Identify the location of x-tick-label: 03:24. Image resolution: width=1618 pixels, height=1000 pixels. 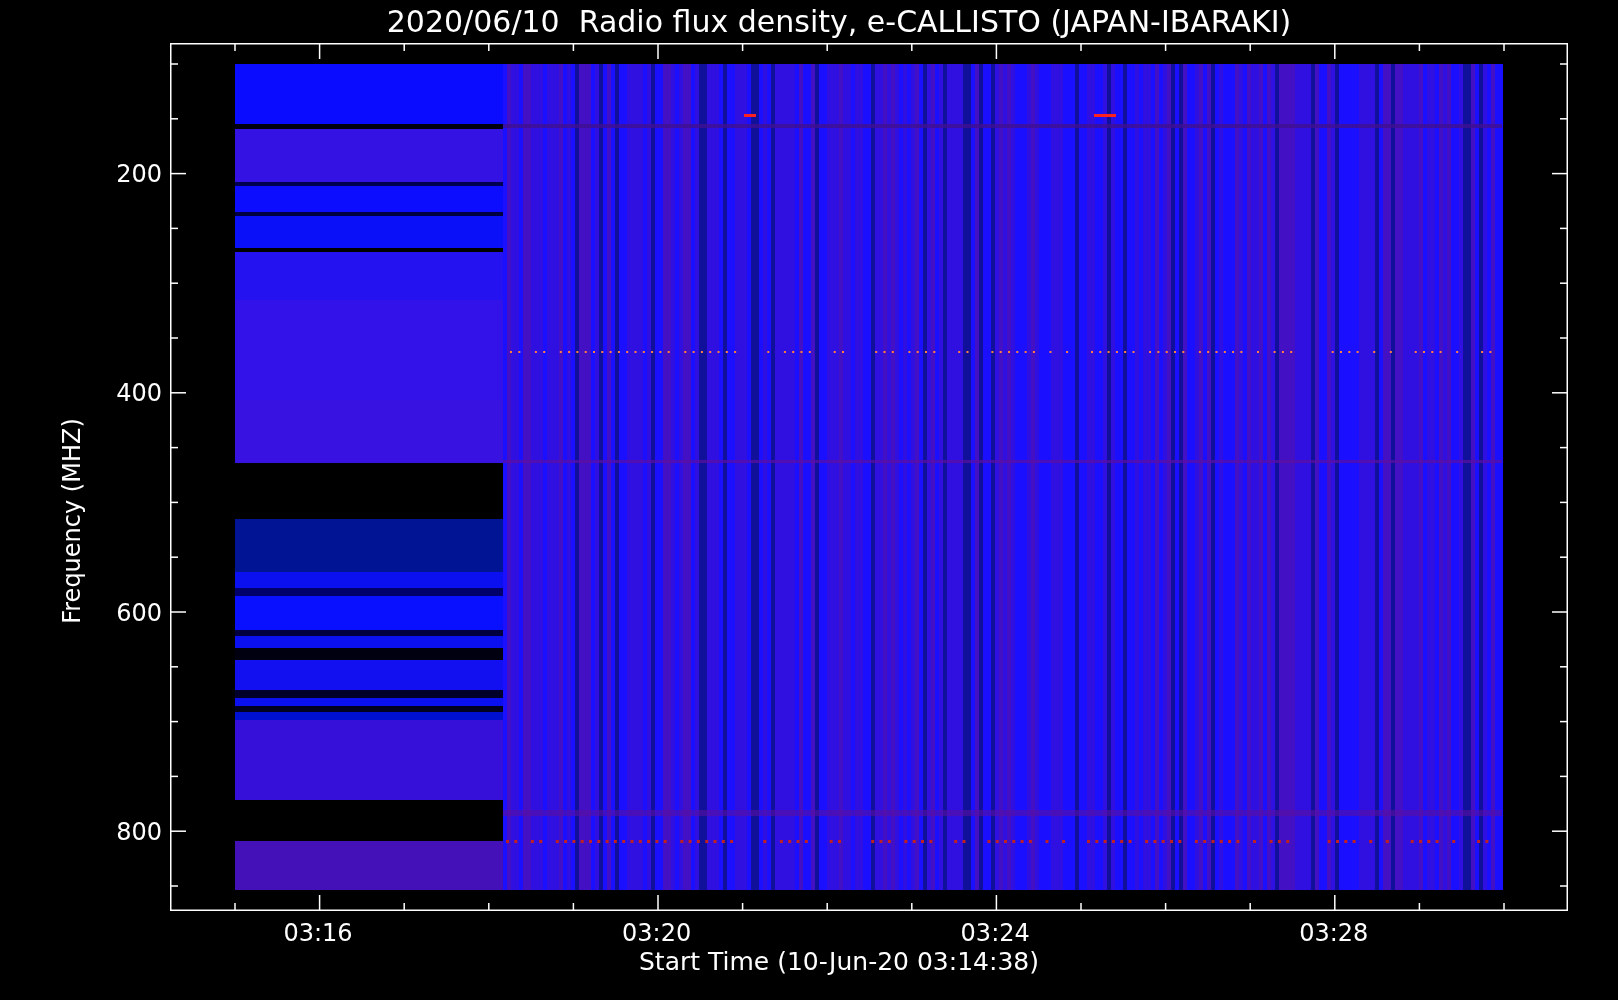
(995, 933).